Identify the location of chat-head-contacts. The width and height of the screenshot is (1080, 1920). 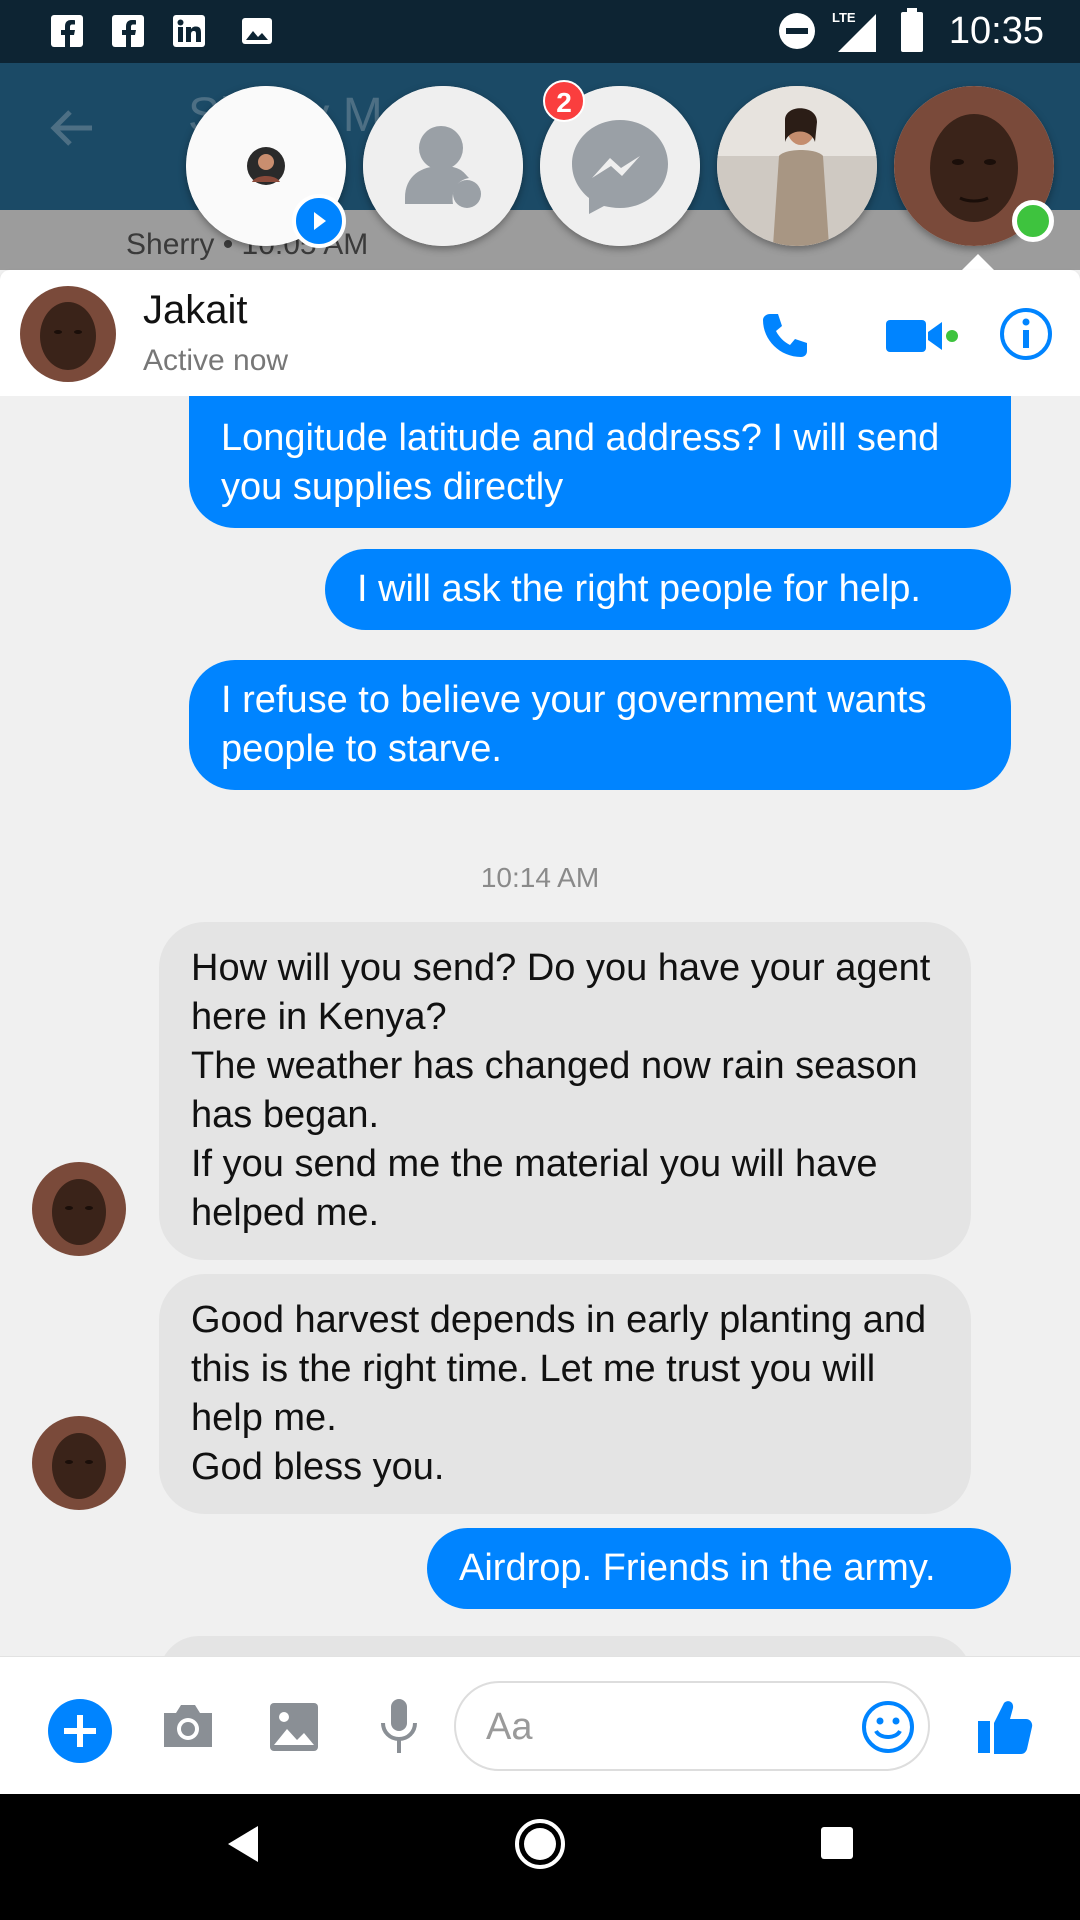
(443, 166).